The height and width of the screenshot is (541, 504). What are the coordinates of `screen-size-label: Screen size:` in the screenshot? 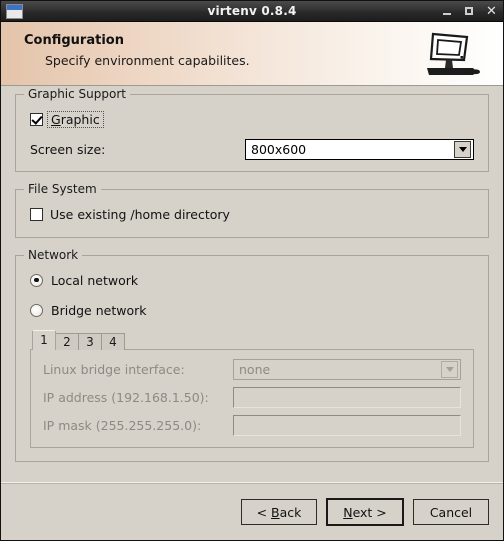 It's located at (68, 149).